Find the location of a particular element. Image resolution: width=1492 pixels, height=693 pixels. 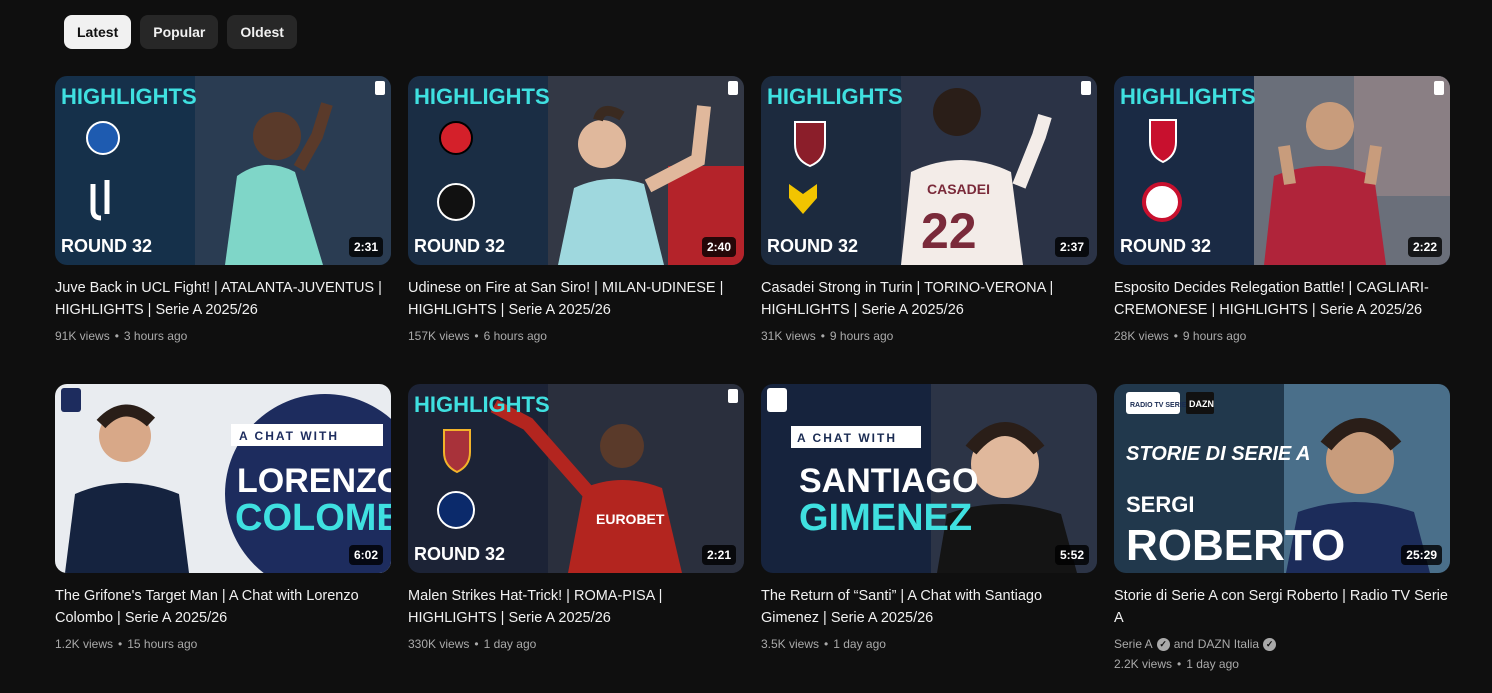

channel-join: and is located at coordinates (1183, 644).